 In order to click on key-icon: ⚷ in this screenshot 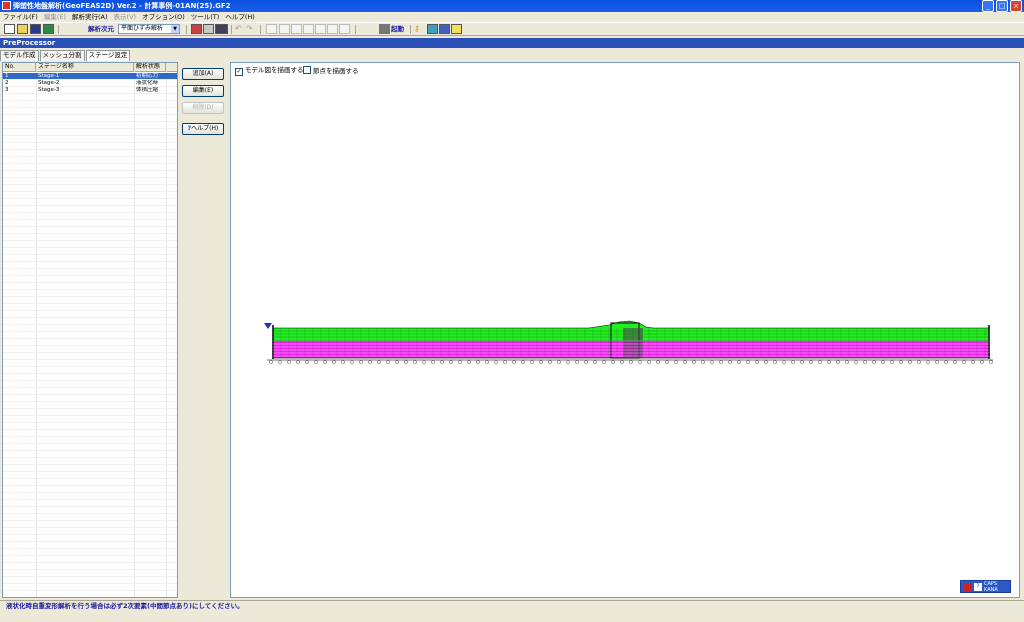, I will do `click(419, 29)`.